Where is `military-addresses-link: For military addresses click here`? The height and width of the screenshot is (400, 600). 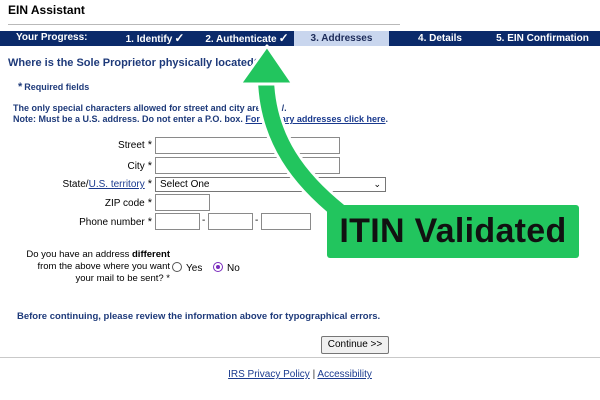 military-addresses-link: For military addresses click here is located at coordinates (315, 119).